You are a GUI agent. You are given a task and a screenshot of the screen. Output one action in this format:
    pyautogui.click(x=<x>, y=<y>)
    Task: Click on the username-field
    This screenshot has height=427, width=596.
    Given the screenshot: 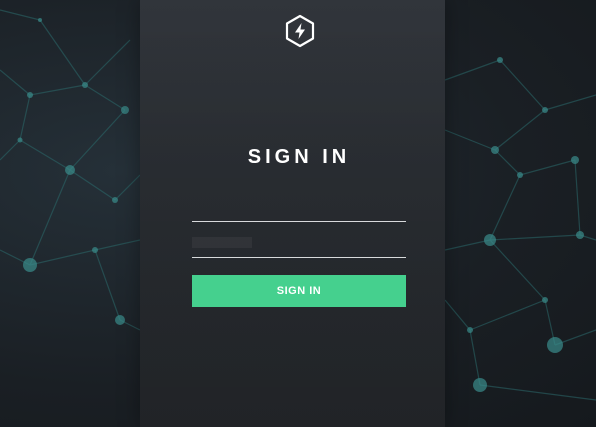 What is the action you would take?
    pyautogui.click(x=299, y=209)
    